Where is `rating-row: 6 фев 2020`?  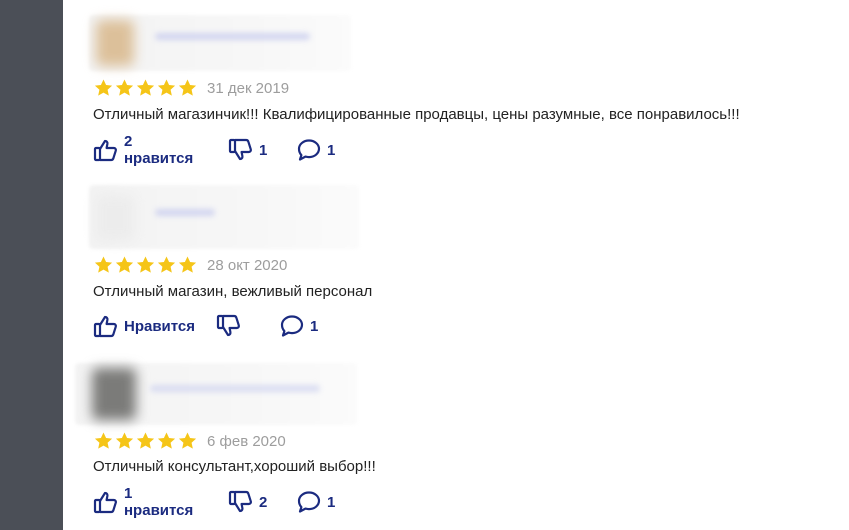 rating-row: 6 фев 2020 is located at coordinates (189, 441).